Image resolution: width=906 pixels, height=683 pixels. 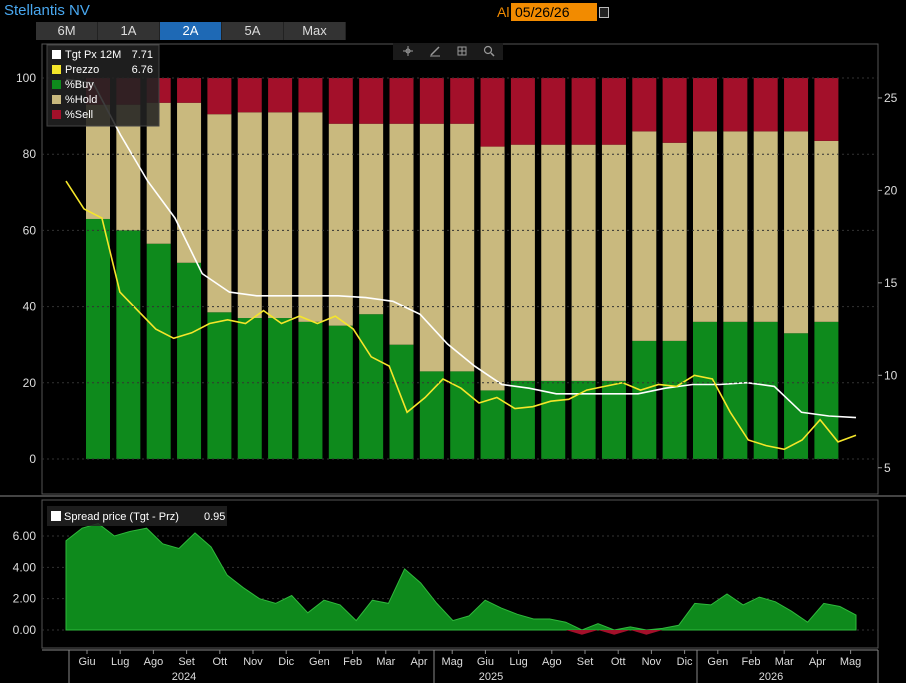 What do you see at coordinates (817, 662) in the screenshot?
I see `x-month-label: Apr` at bounding box center [817, 662].